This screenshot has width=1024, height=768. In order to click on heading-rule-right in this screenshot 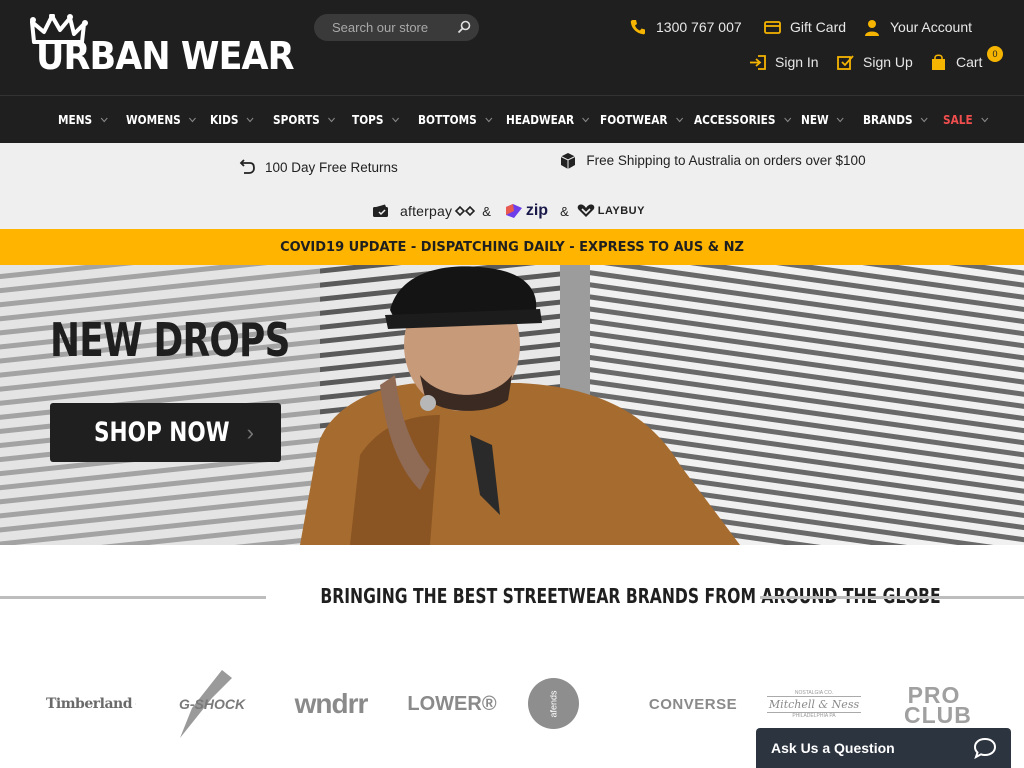, I will do `click(892, 597)`.